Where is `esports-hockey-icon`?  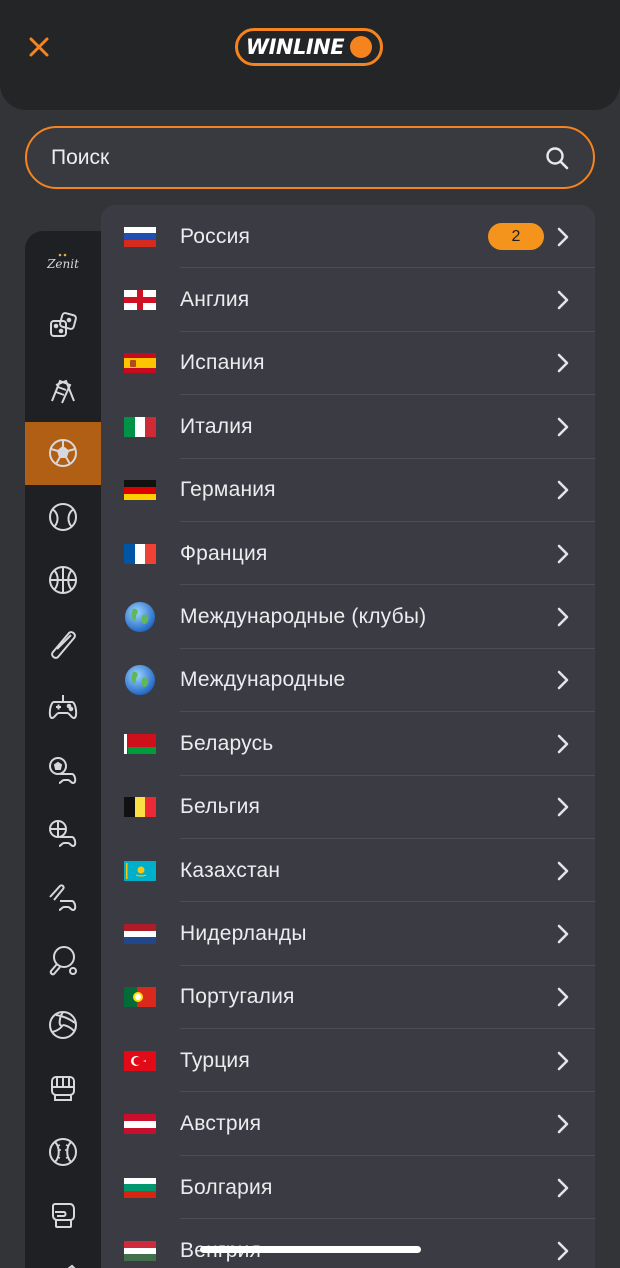
esports-hockey-icon is located at coordinates (63, 898).